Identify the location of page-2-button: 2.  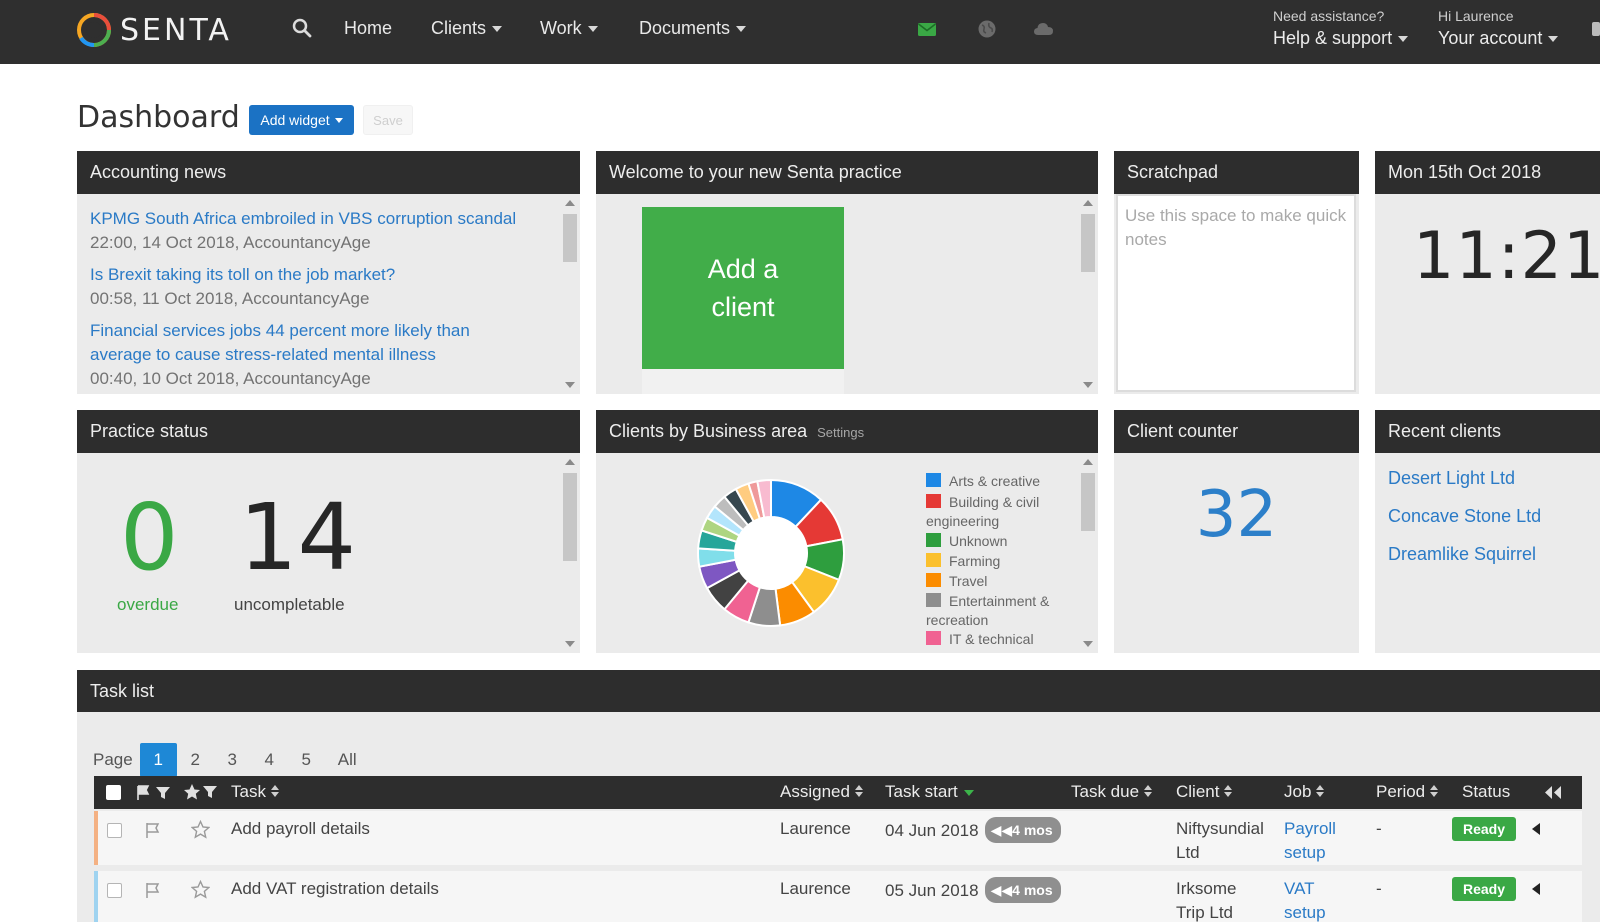
(195, 760).